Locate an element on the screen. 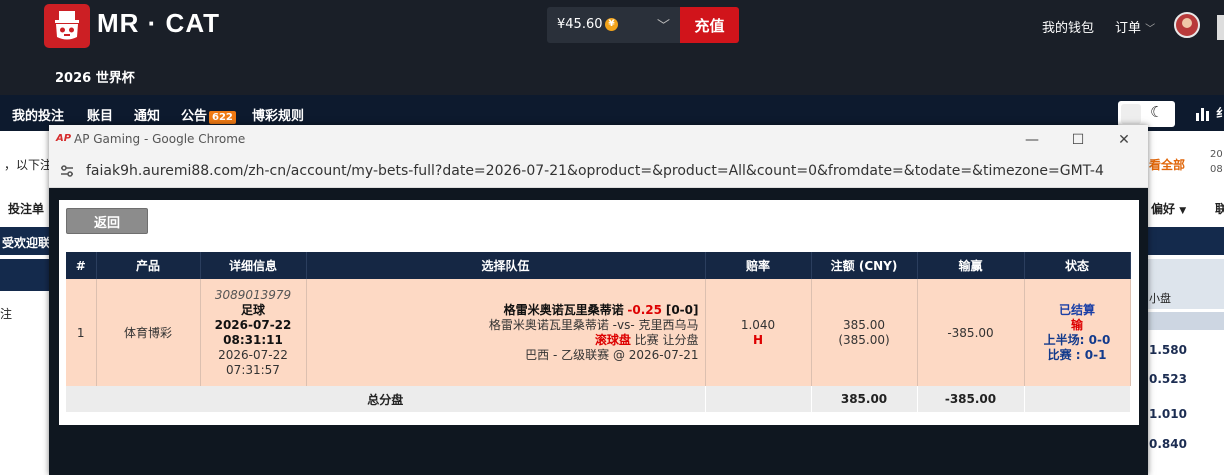 The width and height of the screenshot is (1224, 475). bet-product: 体育博彩 is located at coordinates (148, 332).